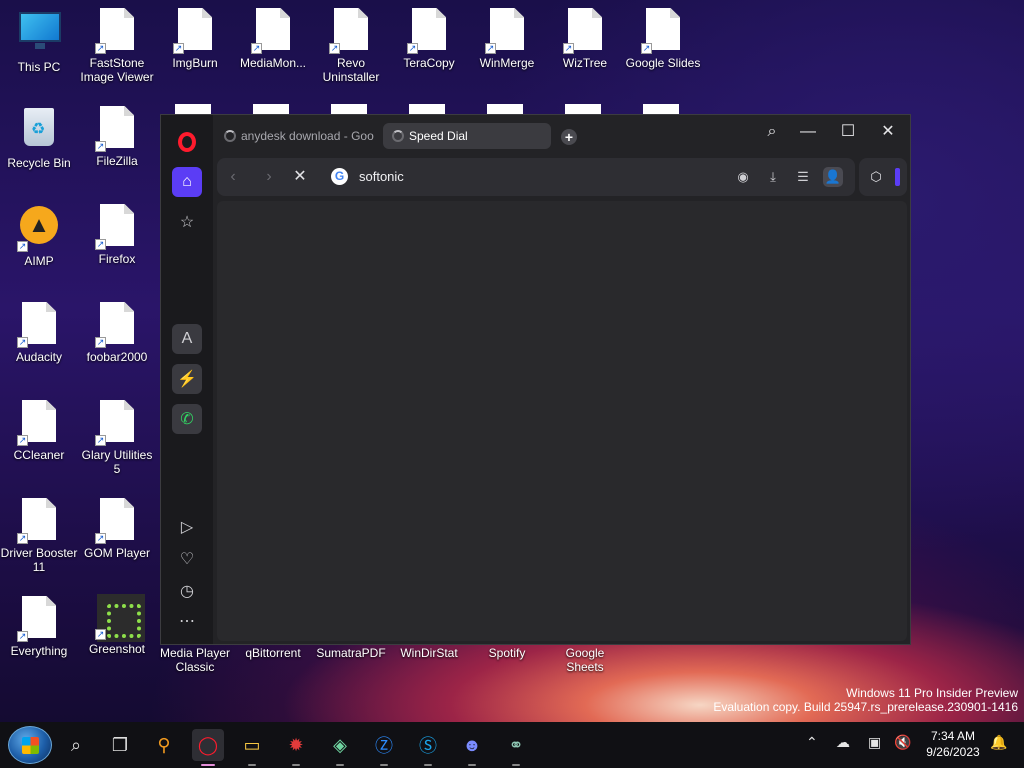 The height and width of the screenshot is (768, 1024). I want to click on heart-icon: ♡, so click(187, 559).